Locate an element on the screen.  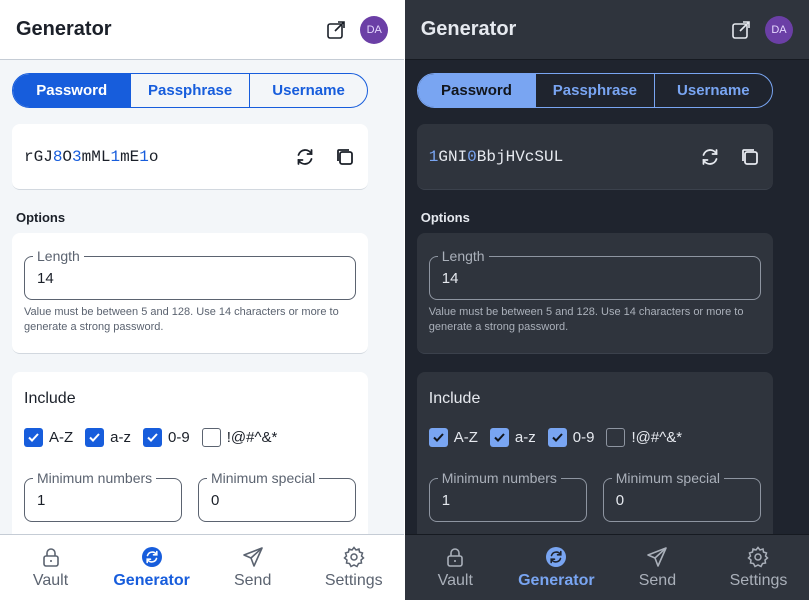
password-chars: rGJ is located at coordinates (38, 156).